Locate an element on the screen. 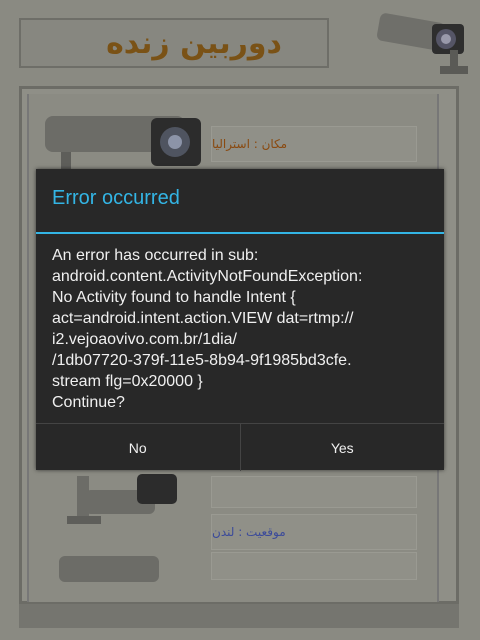  app-title-bar: دوربین زنده is located at coordinates (174, 43).